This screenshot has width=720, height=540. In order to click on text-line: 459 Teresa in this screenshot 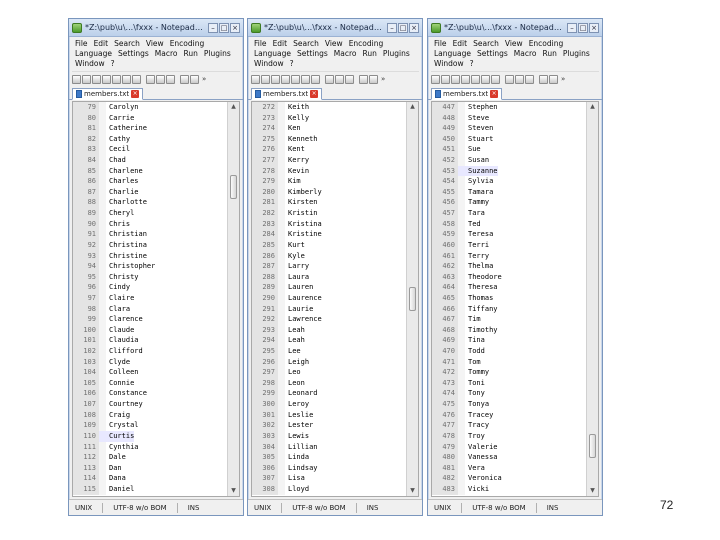, I will do `click(509, 234)`.